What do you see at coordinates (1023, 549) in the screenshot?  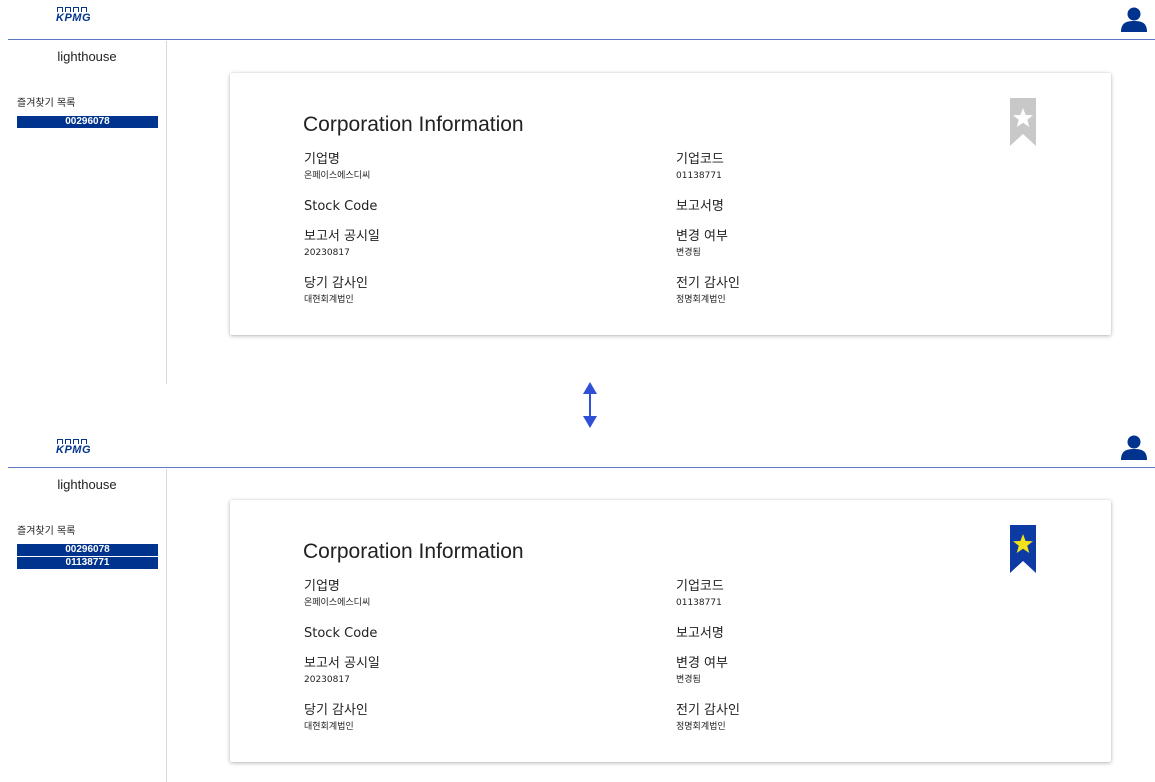 I see `bookmark-filled-icon` at bounding box center [1023, 549].